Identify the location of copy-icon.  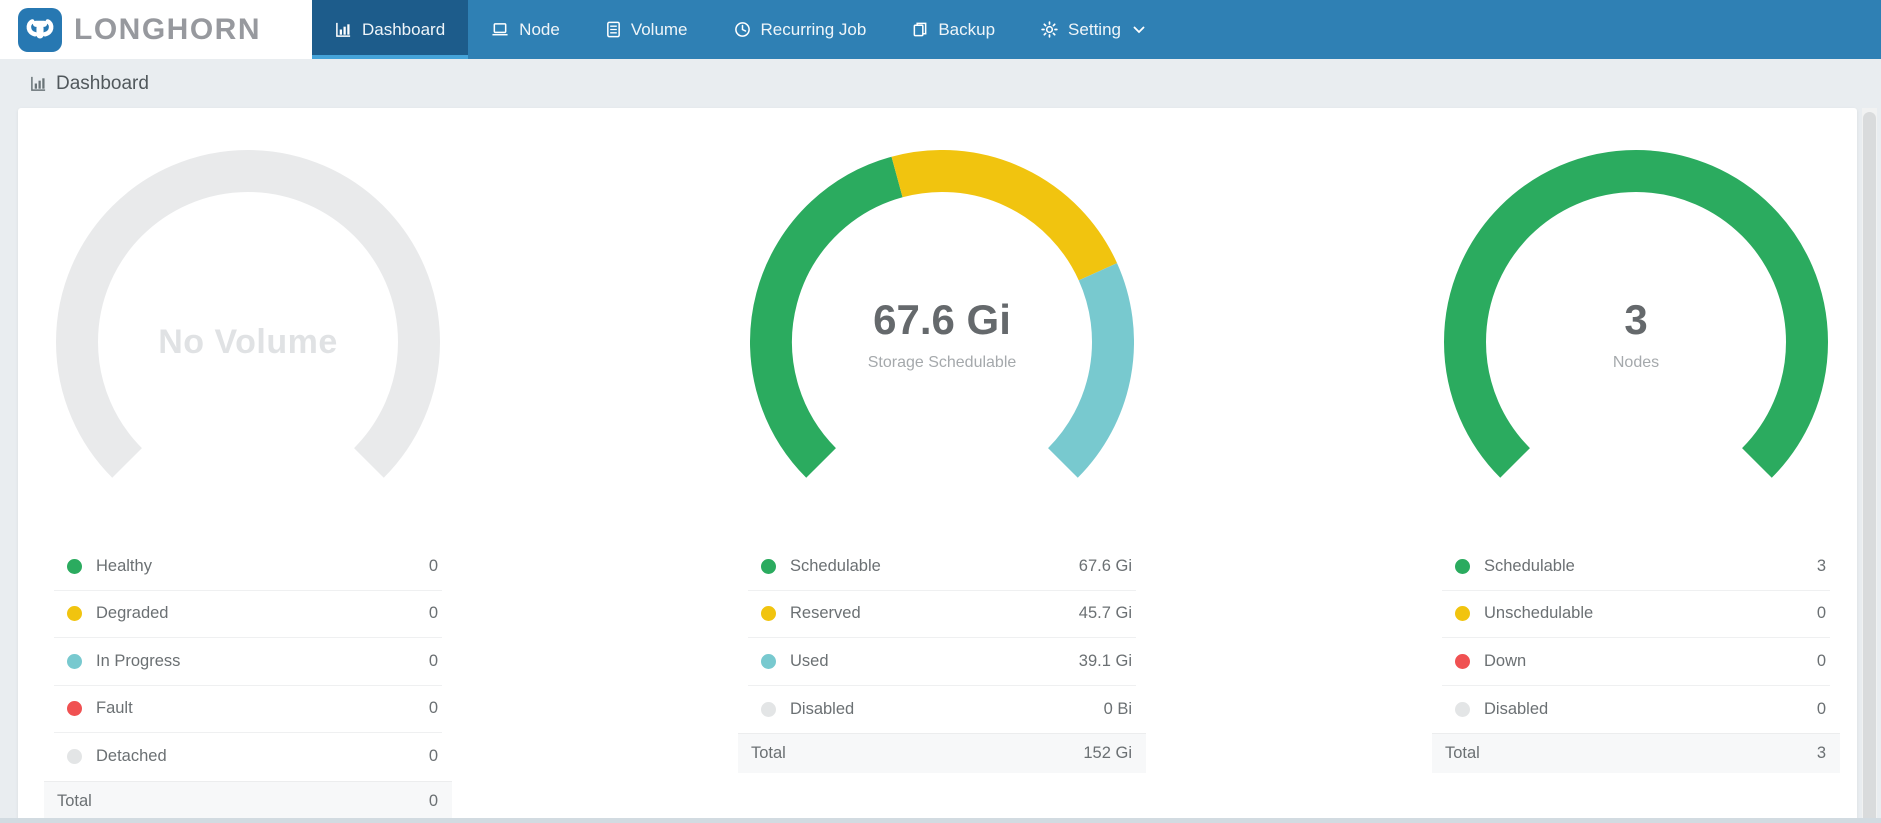
(920, 29).